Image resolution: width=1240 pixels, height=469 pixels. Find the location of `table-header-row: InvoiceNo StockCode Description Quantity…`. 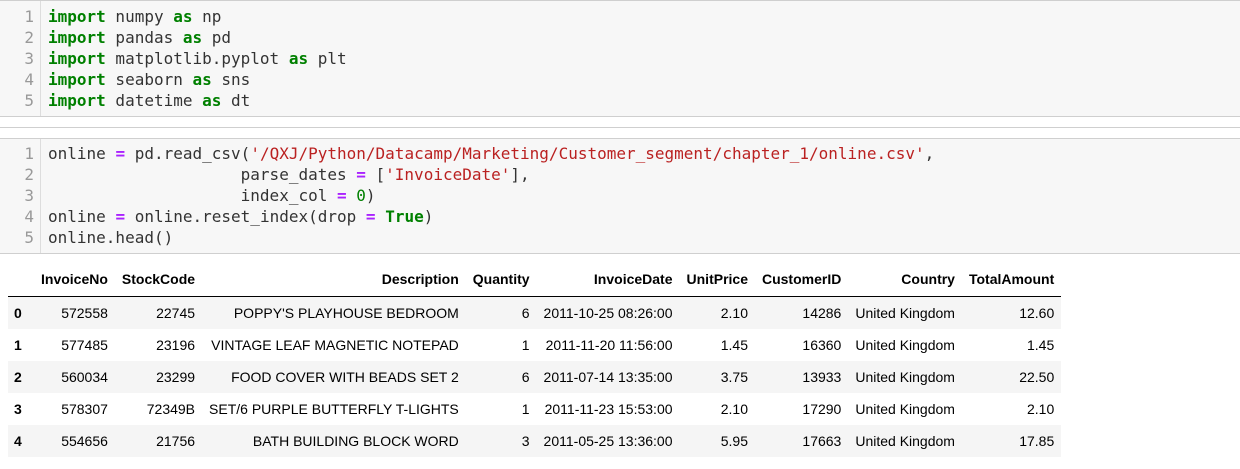

table-header-row: InvoiceNo StockCode Description Quantity… is located at coordinates (535, 279).